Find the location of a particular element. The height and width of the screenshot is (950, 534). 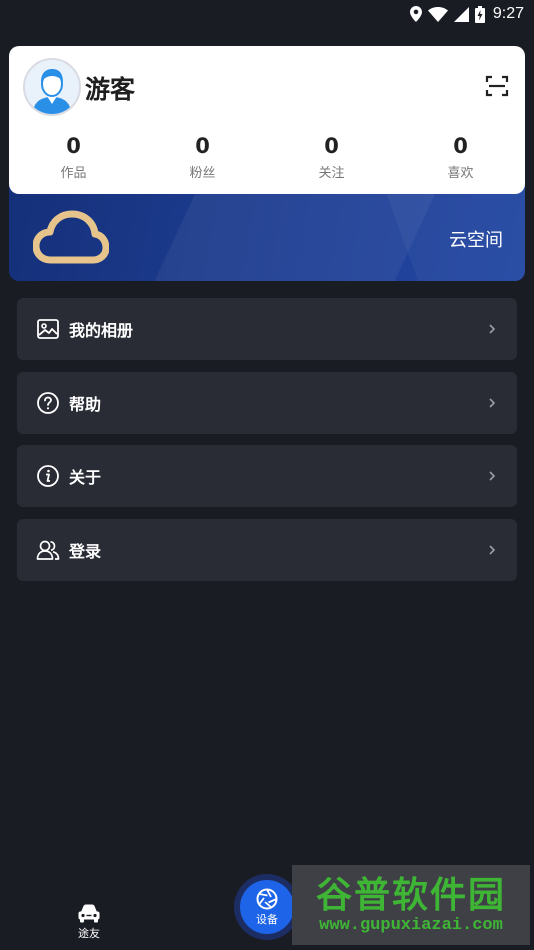

menu-label: 登录 is located at coordinates (85, 551).